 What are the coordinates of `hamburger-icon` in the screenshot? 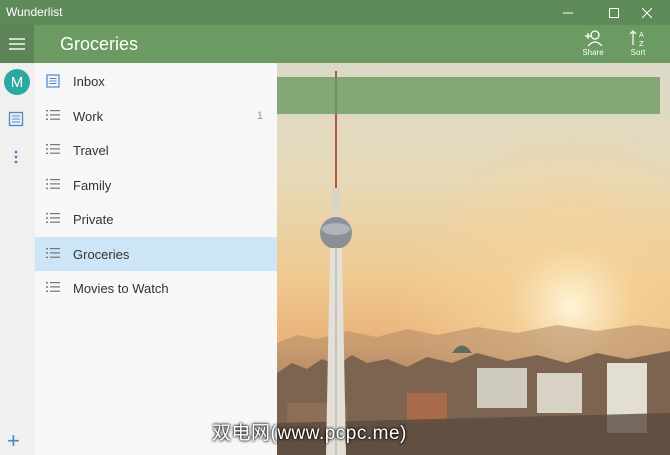 It's located at (17, 44).